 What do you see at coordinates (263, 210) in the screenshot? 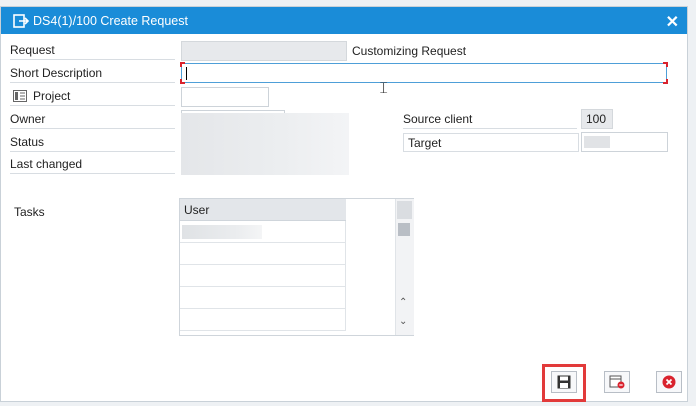
I see `user-column-header: User` at bounding box center [263, 210].